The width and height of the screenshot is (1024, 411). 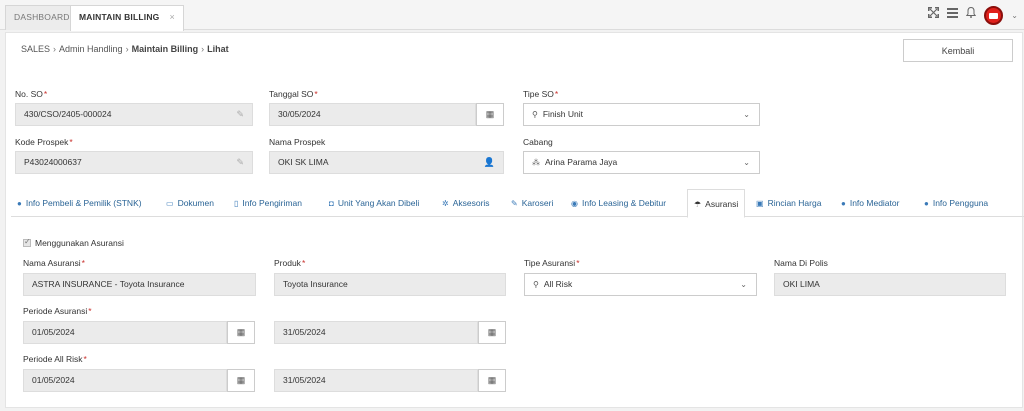 What do you see at coordinates (171, 17) in the screenshot?
I see `close-icon: ×` at bounding box center [171, 17].